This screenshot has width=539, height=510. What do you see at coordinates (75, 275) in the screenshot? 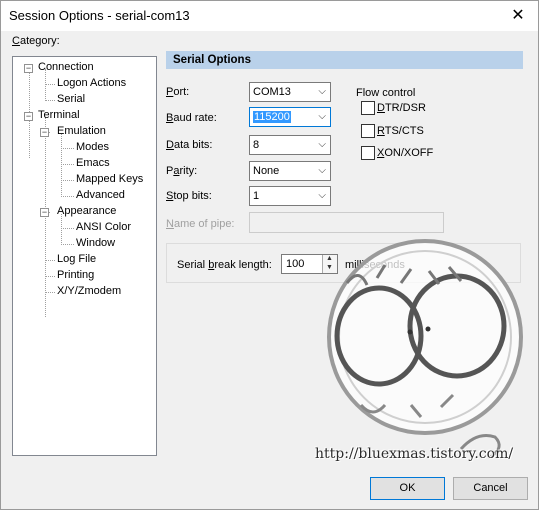
I see `tree-item-printing: Printing` at bounding box center [75, 275].